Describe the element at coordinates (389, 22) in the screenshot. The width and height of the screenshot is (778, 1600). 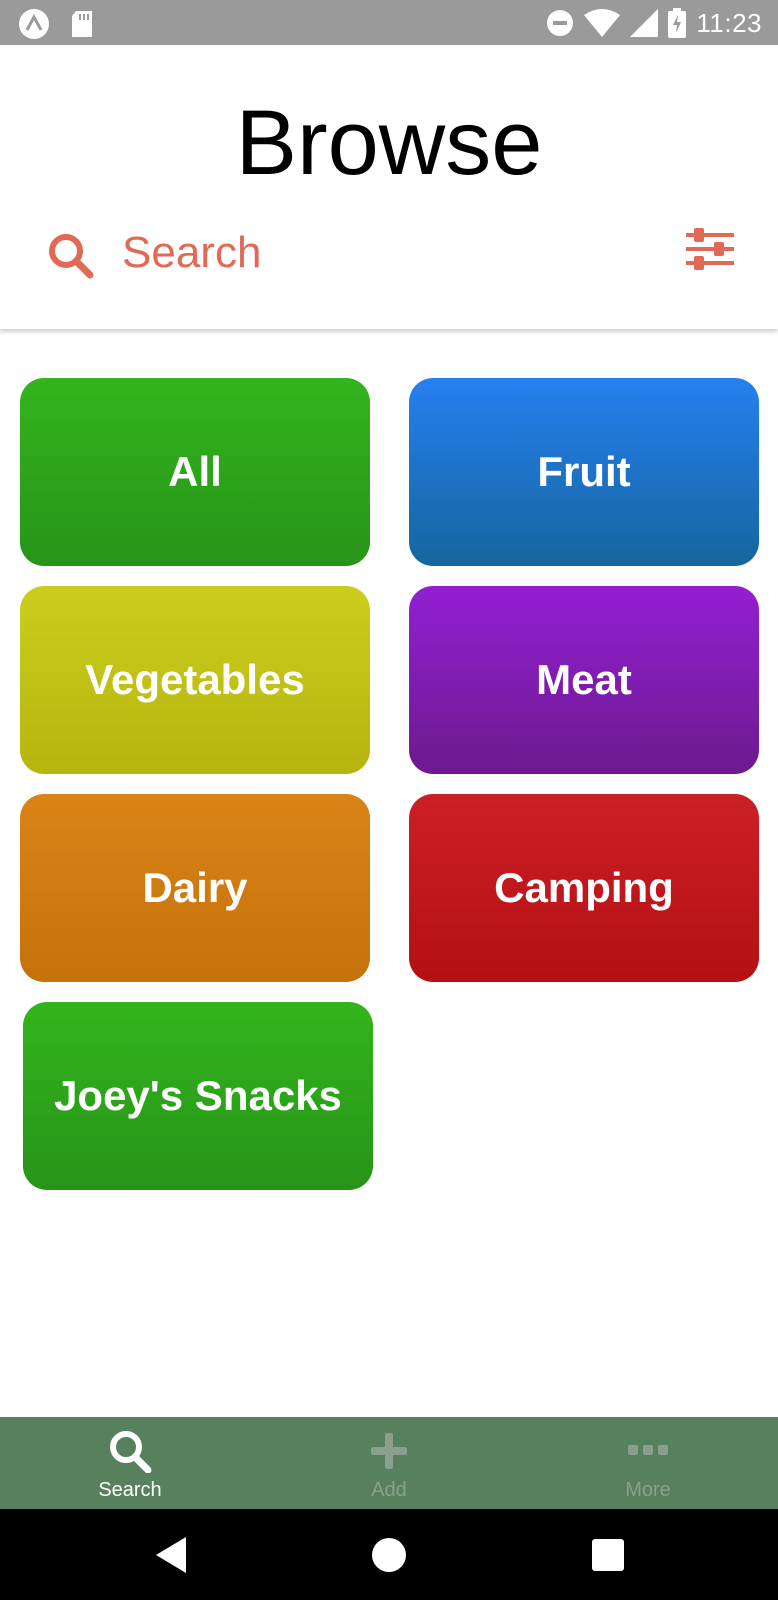
I see `status-bar: 11:23` at that location.